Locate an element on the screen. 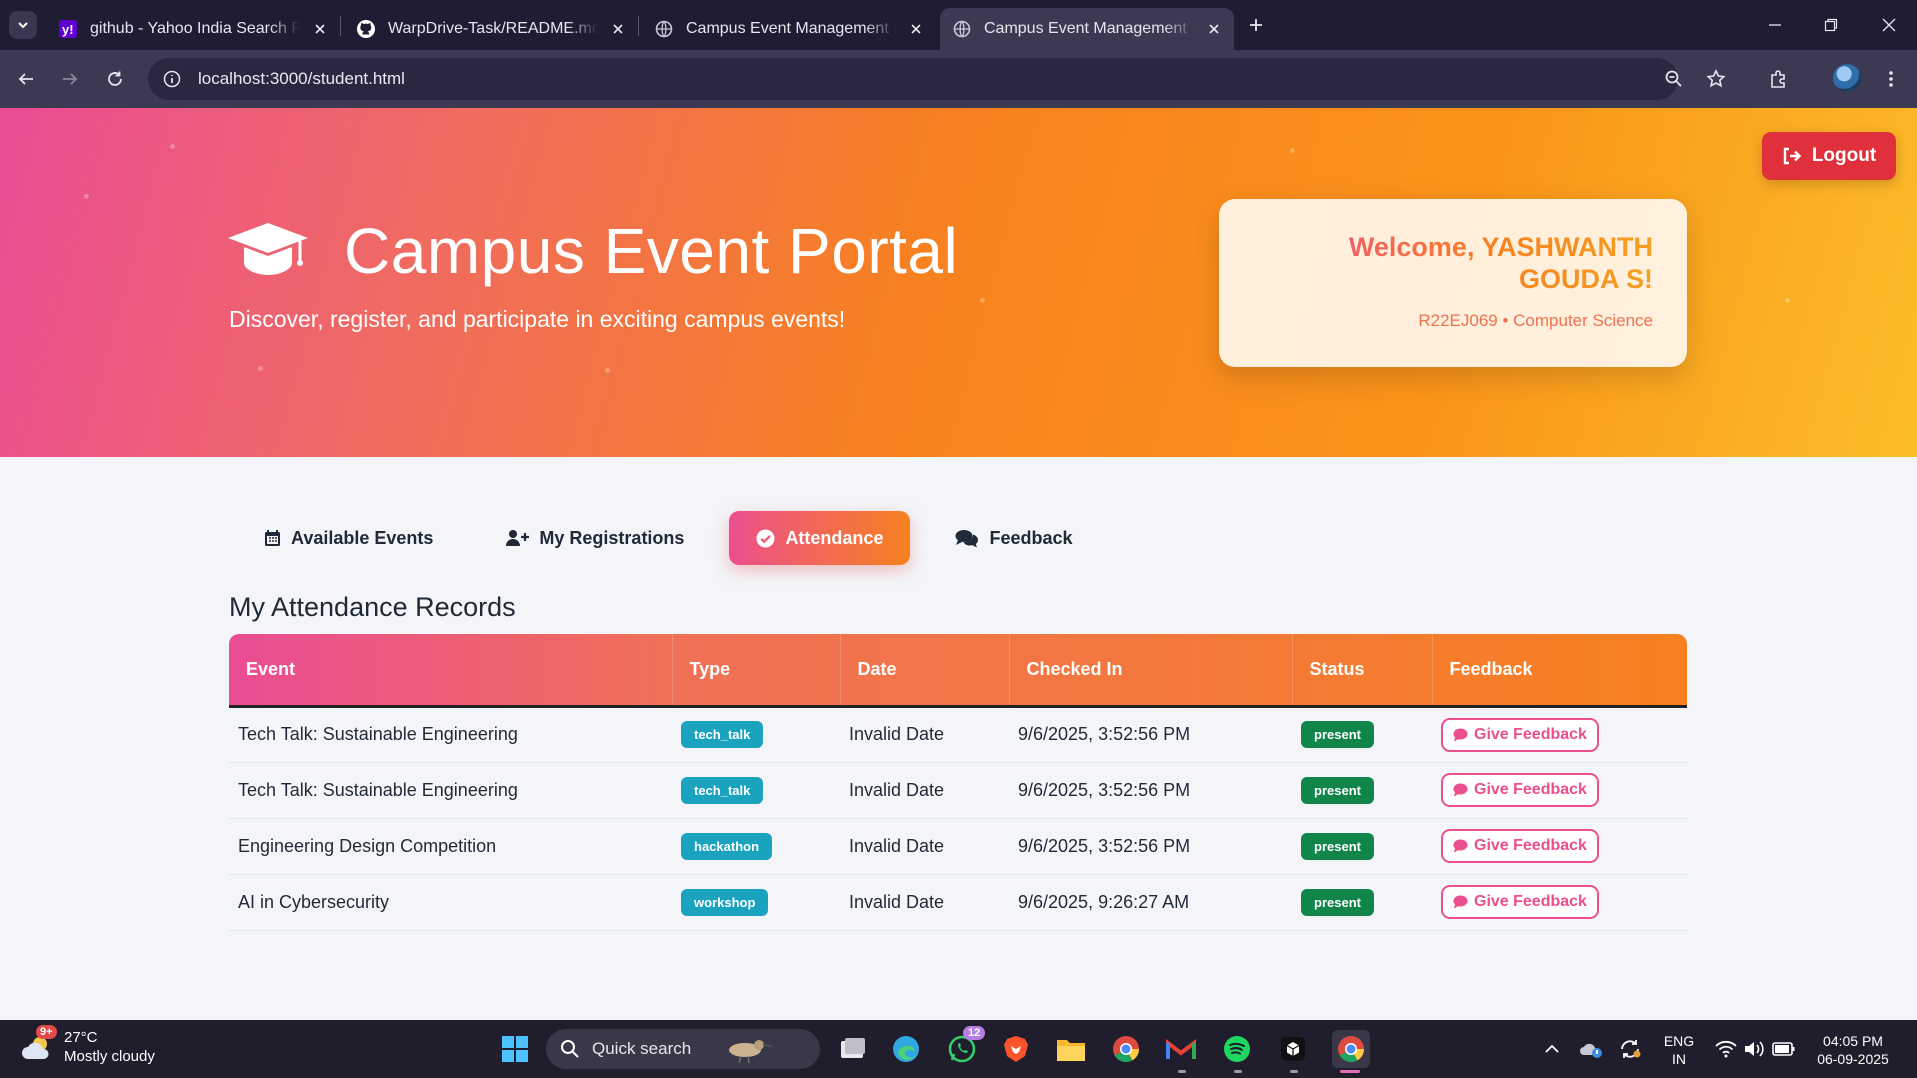  chrome-active-icon is located at coordinates (1351, 1049).